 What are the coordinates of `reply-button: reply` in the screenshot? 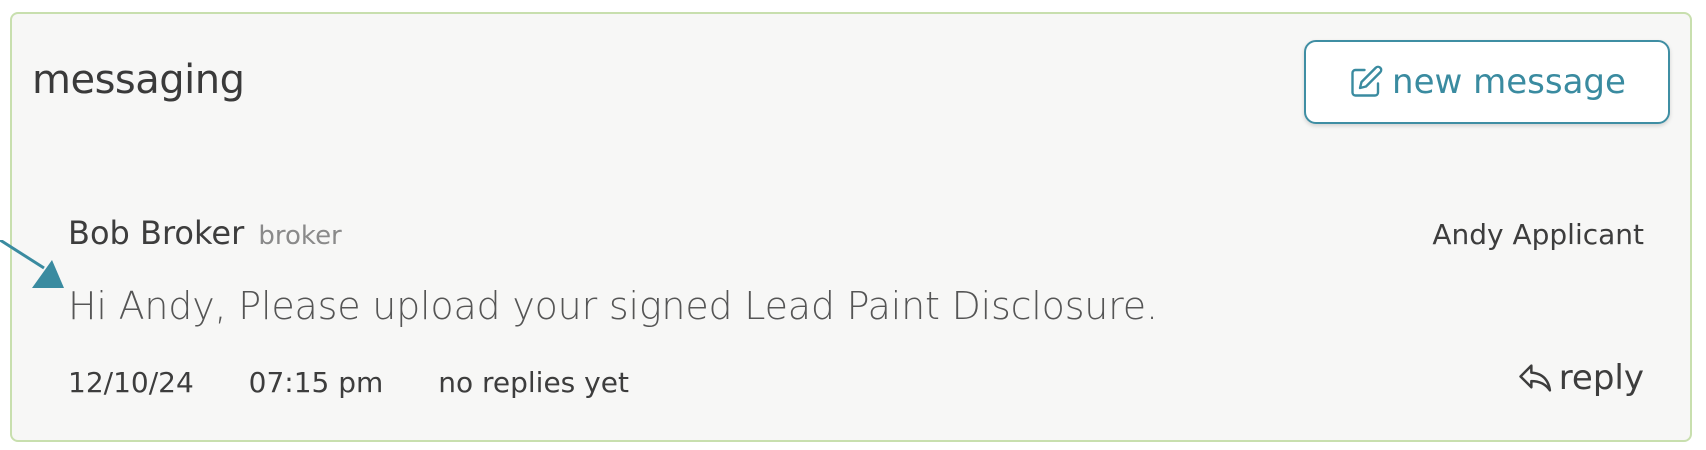 It's located at (1580, 378).